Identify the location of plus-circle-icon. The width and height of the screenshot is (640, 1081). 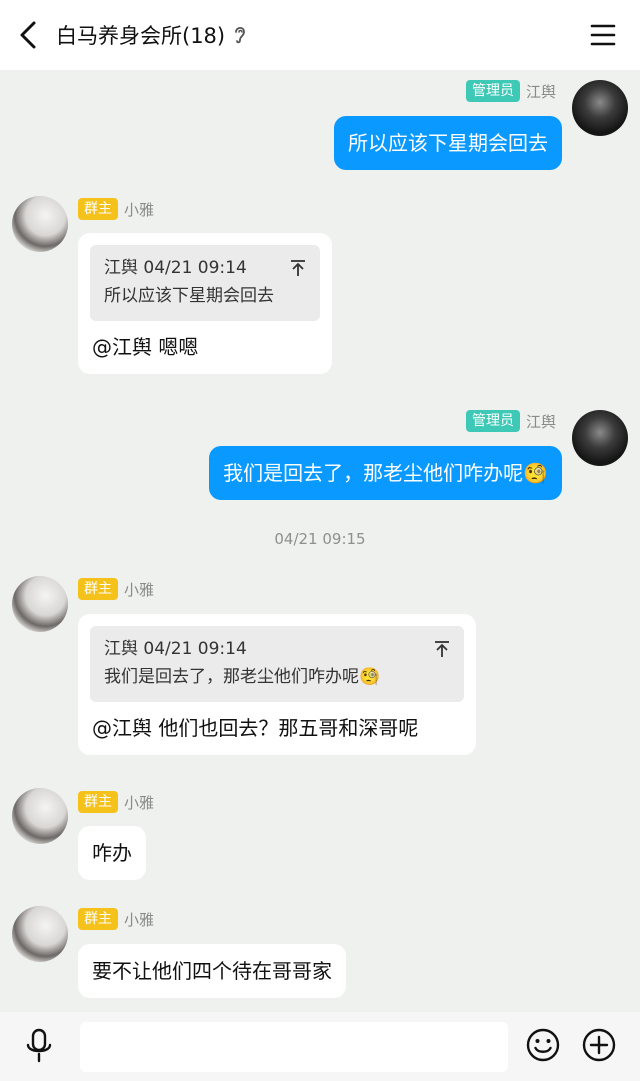
(599, 1045).